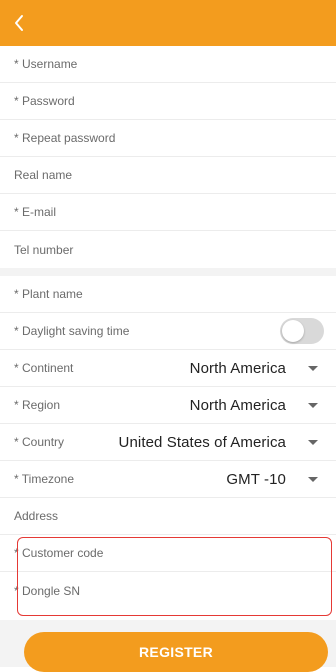  I want to click on toggle-knob, so click(293, 331).